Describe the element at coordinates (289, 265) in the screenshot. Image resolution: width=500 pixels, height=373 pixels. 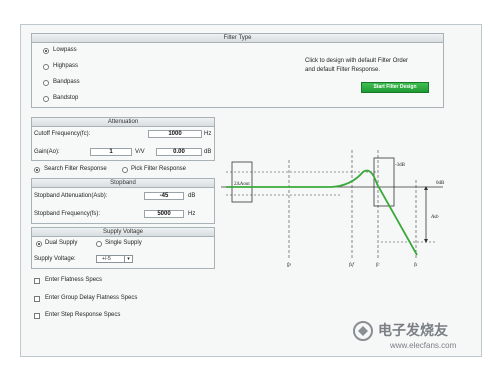
I see `label-fp: fp` at that location.